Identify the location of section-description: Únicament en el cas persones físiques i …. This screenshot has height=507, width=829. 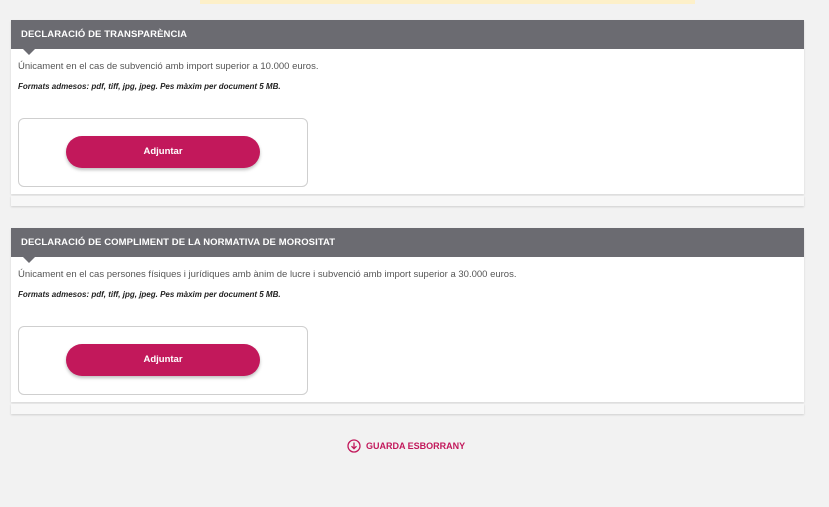
(267, 274).